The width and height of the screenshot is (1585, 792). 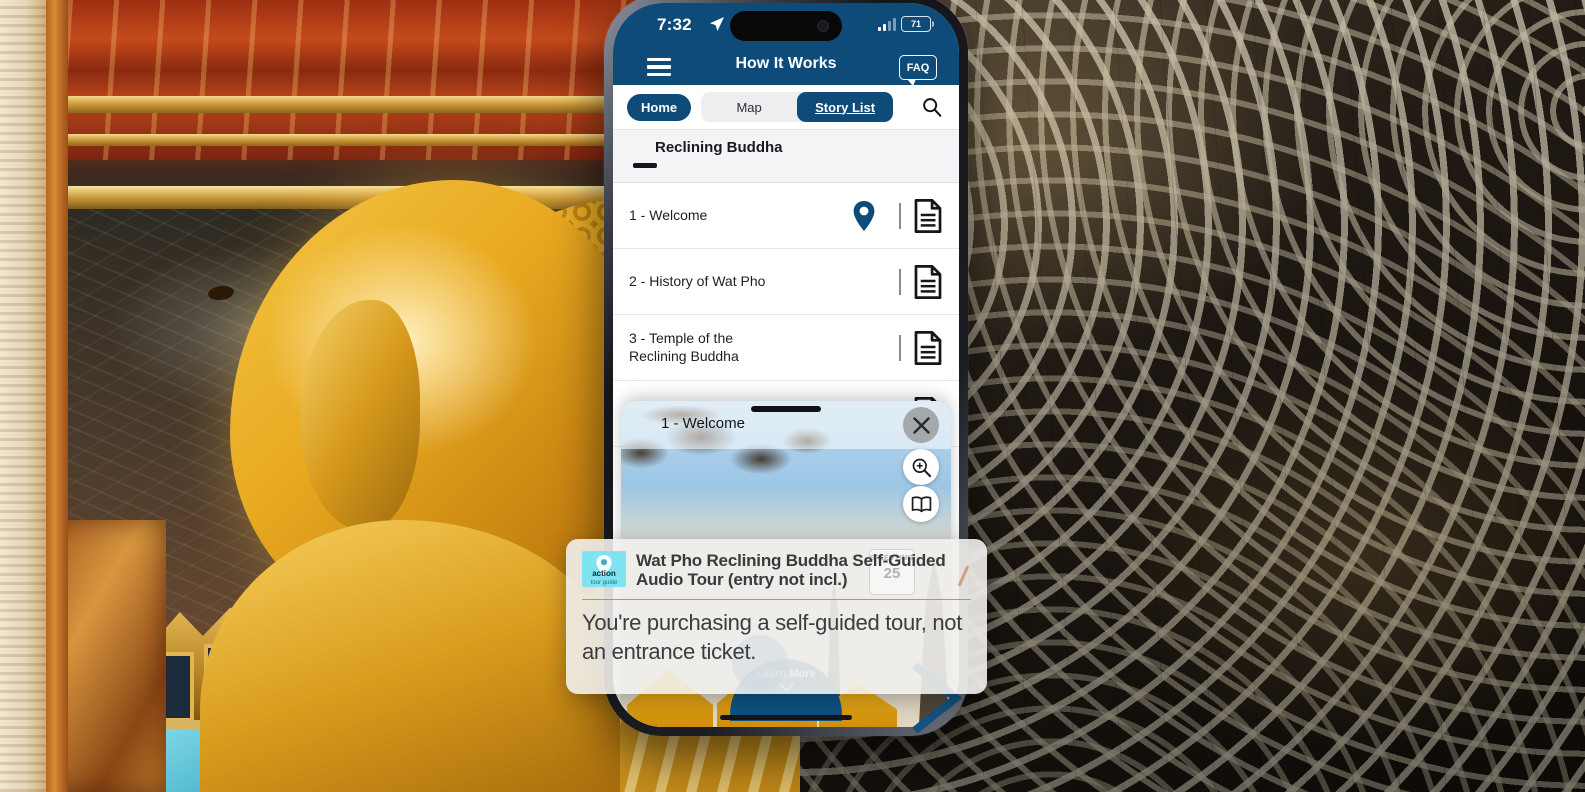 I want to click on sheet-title: 1 - Welcome, so click(x=703, y=423).